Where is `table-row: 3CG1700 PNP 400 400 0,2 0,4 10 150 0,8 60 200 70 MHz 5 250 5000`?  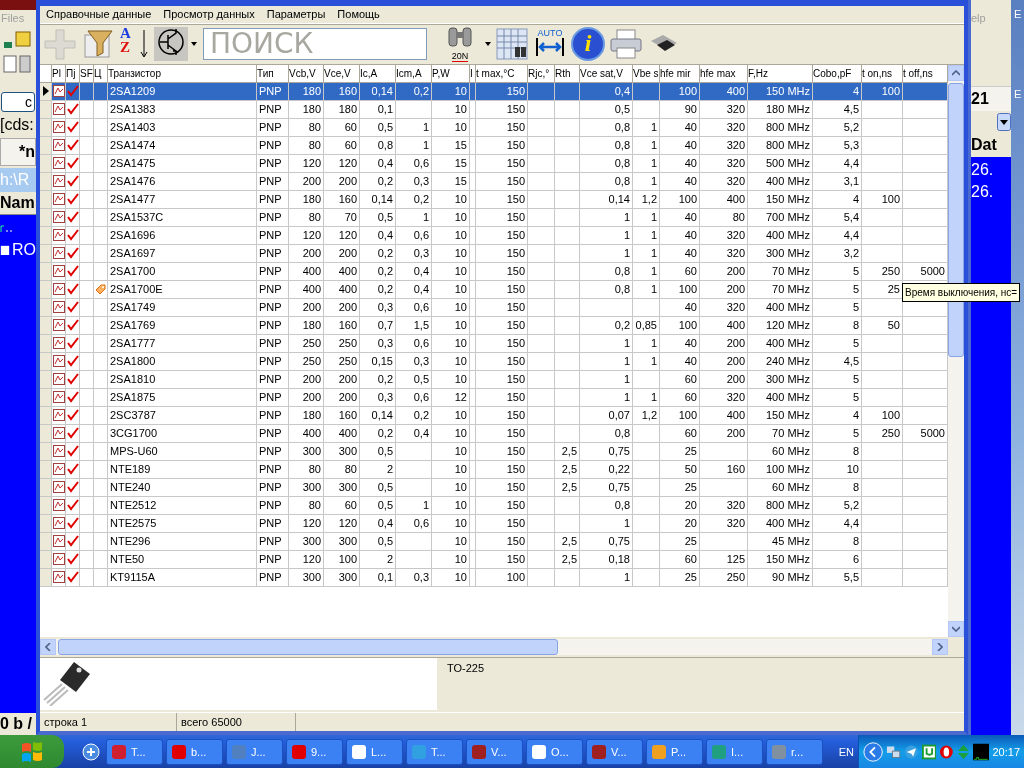
table-row: 3CG1700 PNP 400 400 0,2 0,4 10 150 0,8 60 200 70 MHz 5 250 5000 is located at coordinates (494, 433).